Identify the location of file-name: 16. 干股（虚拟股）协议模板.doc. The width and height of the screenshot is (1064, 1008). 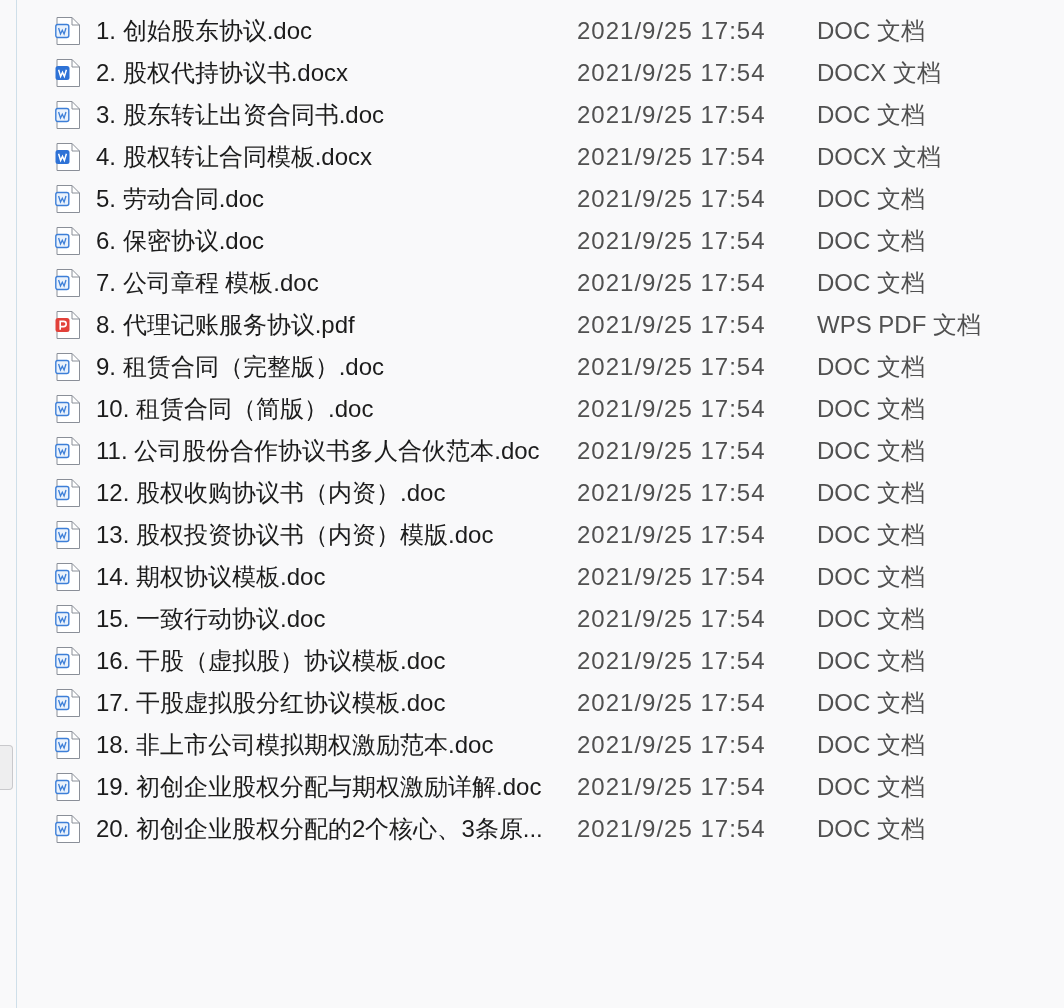
(336, 661).